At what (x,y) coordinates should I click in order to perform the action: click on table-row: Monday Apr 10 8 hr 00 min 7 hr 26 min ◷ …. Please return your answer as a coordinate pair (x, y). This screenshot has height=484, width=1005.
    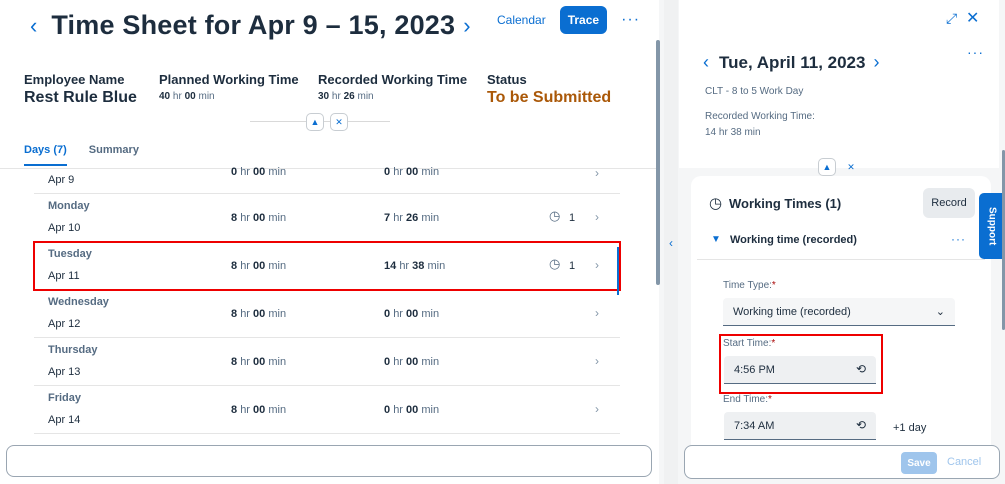
    Looking at the image, I should click on (327, 218).